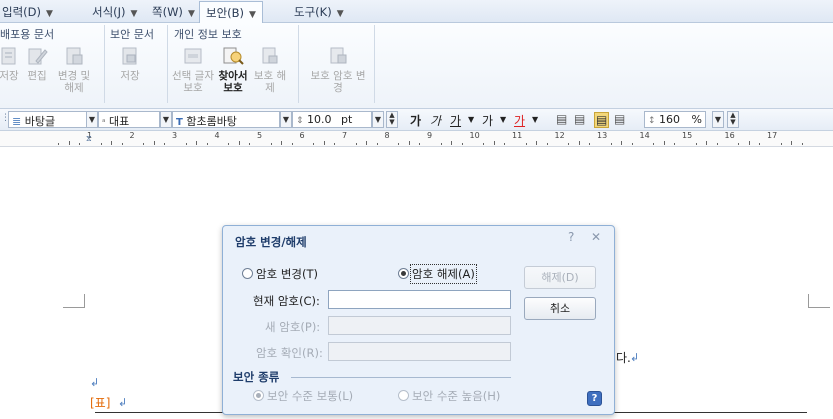  I want to click on radio-release-label: 암호 해제(A), so click(443, 274).